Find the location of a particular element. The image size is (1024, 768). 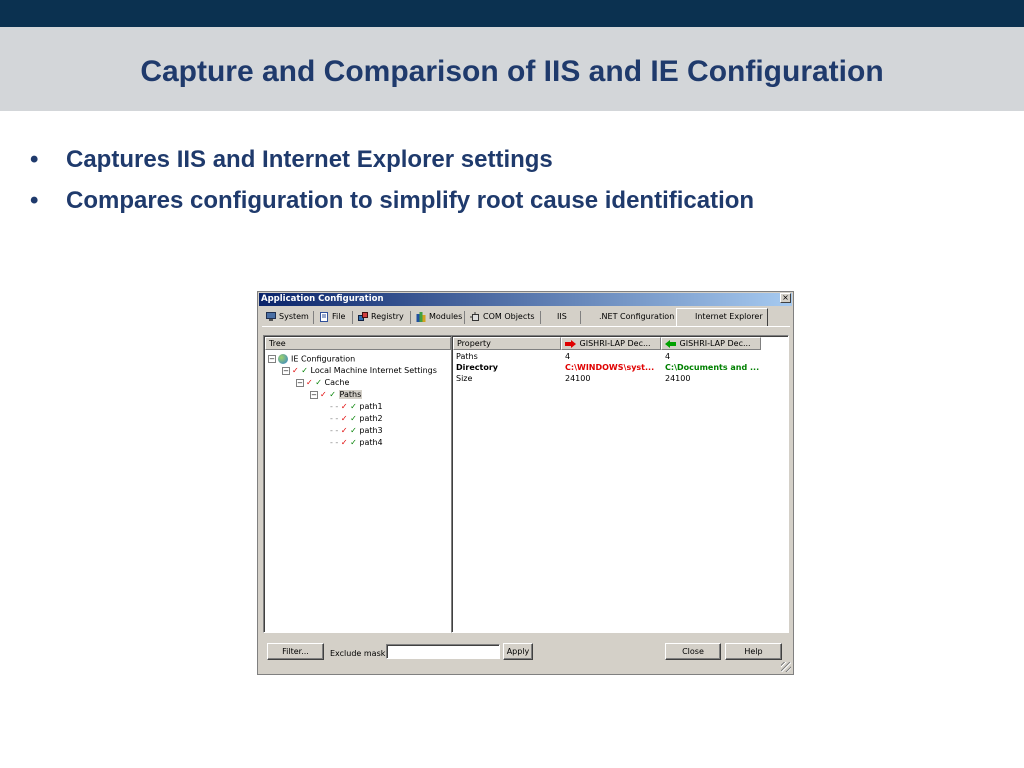

tab-system: System is located at coordinates (288, 317).